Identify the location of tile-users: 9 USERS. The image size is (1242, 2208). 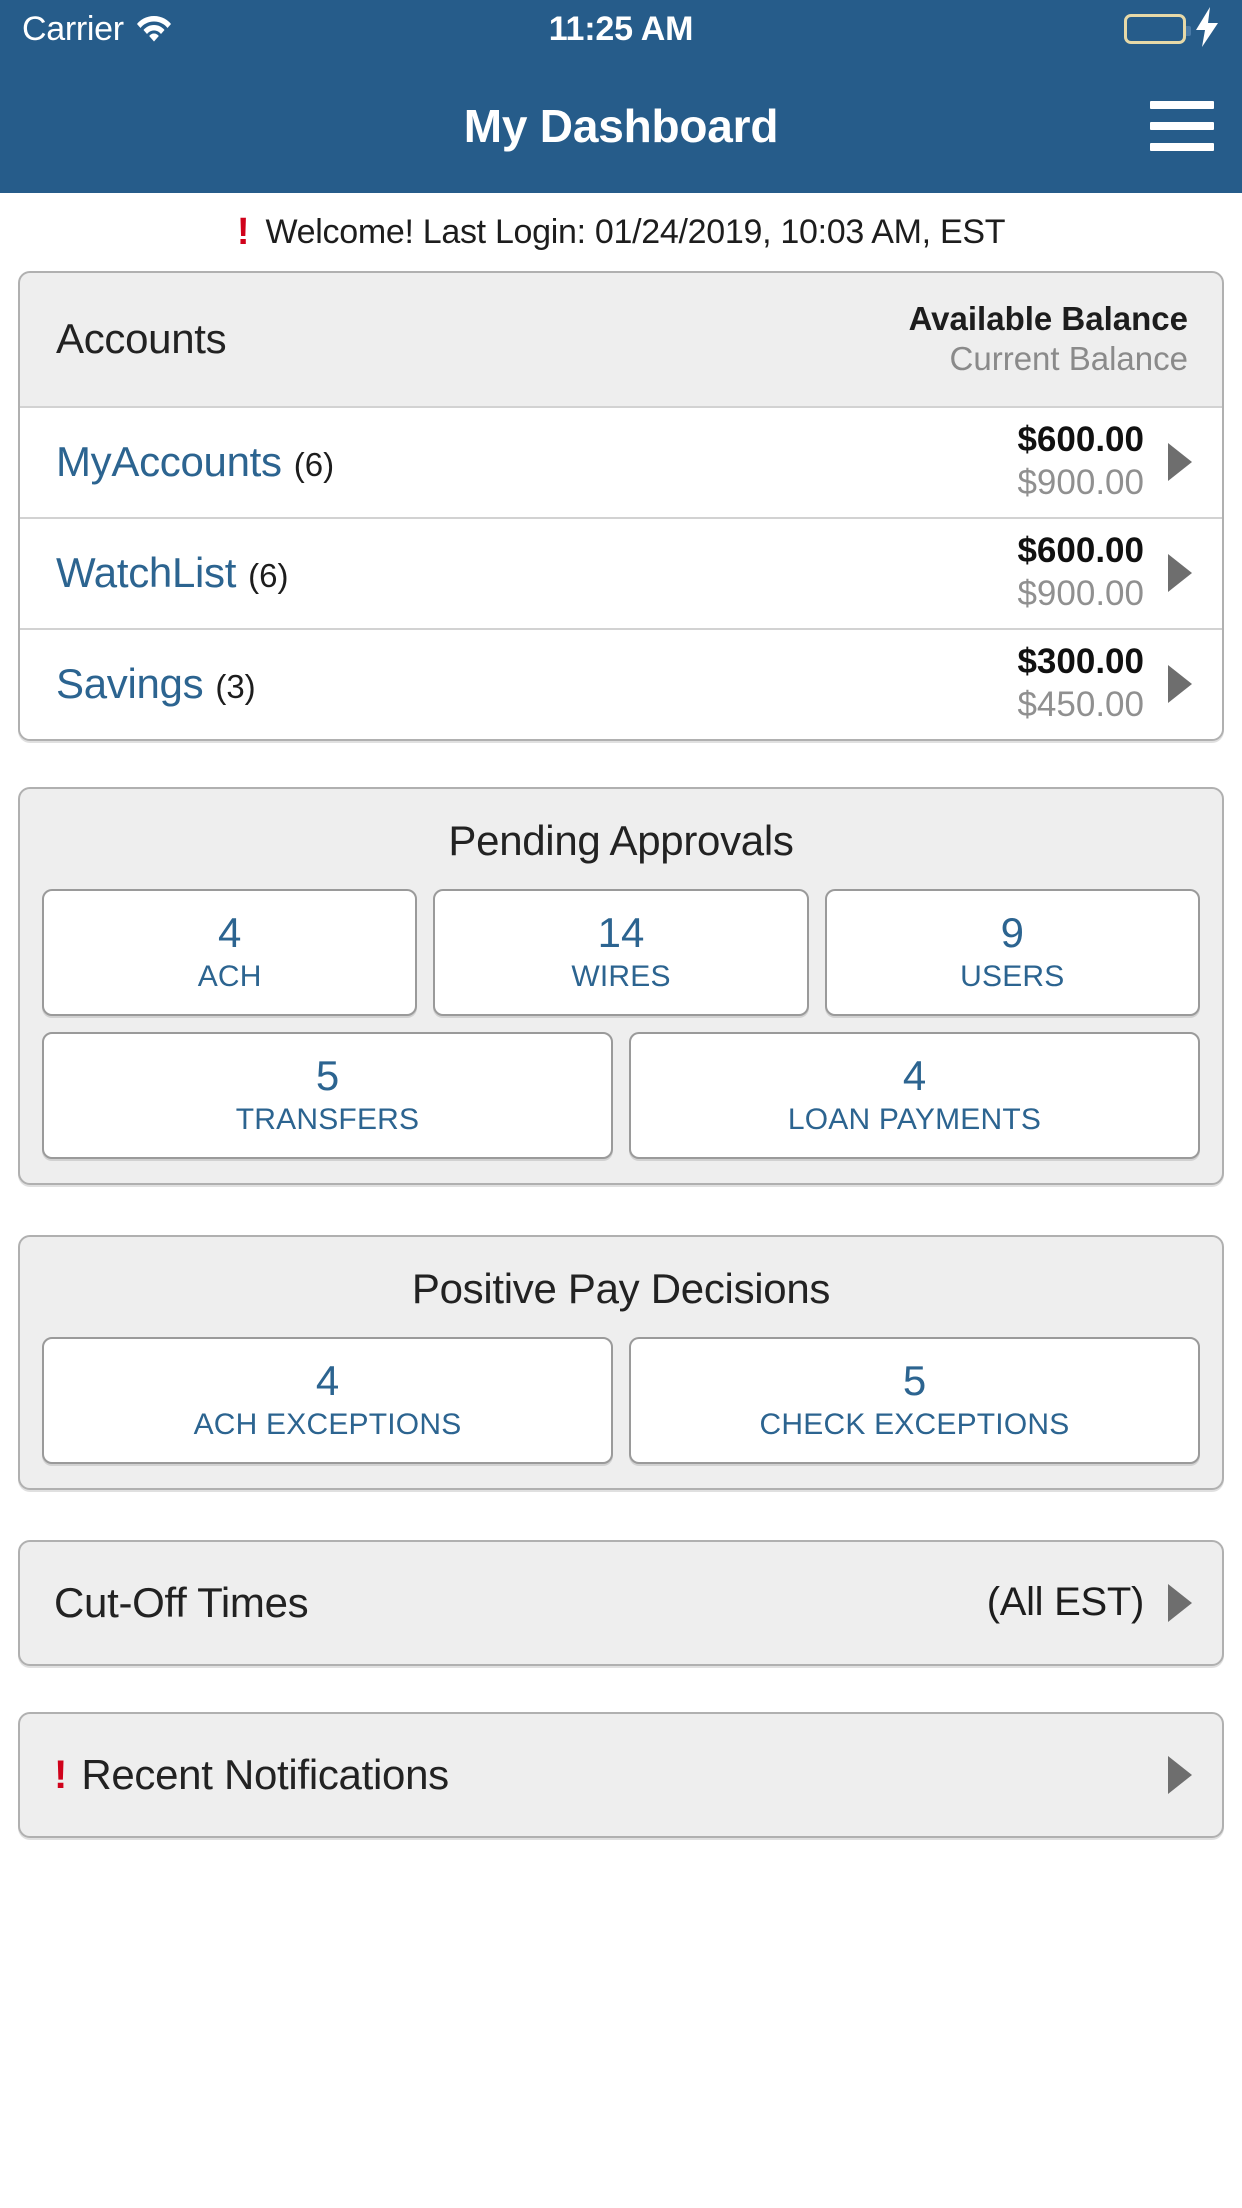
(1012, 952).